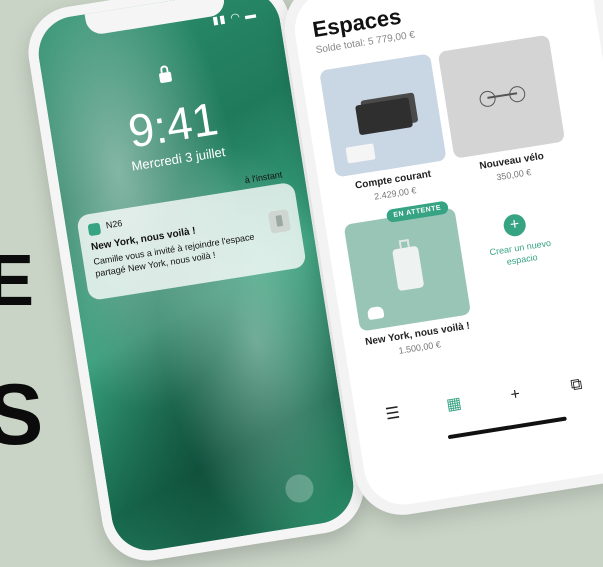 The width and height of the screenshot is (603, 567). I want to click on lock-icon, so click(165, 77).